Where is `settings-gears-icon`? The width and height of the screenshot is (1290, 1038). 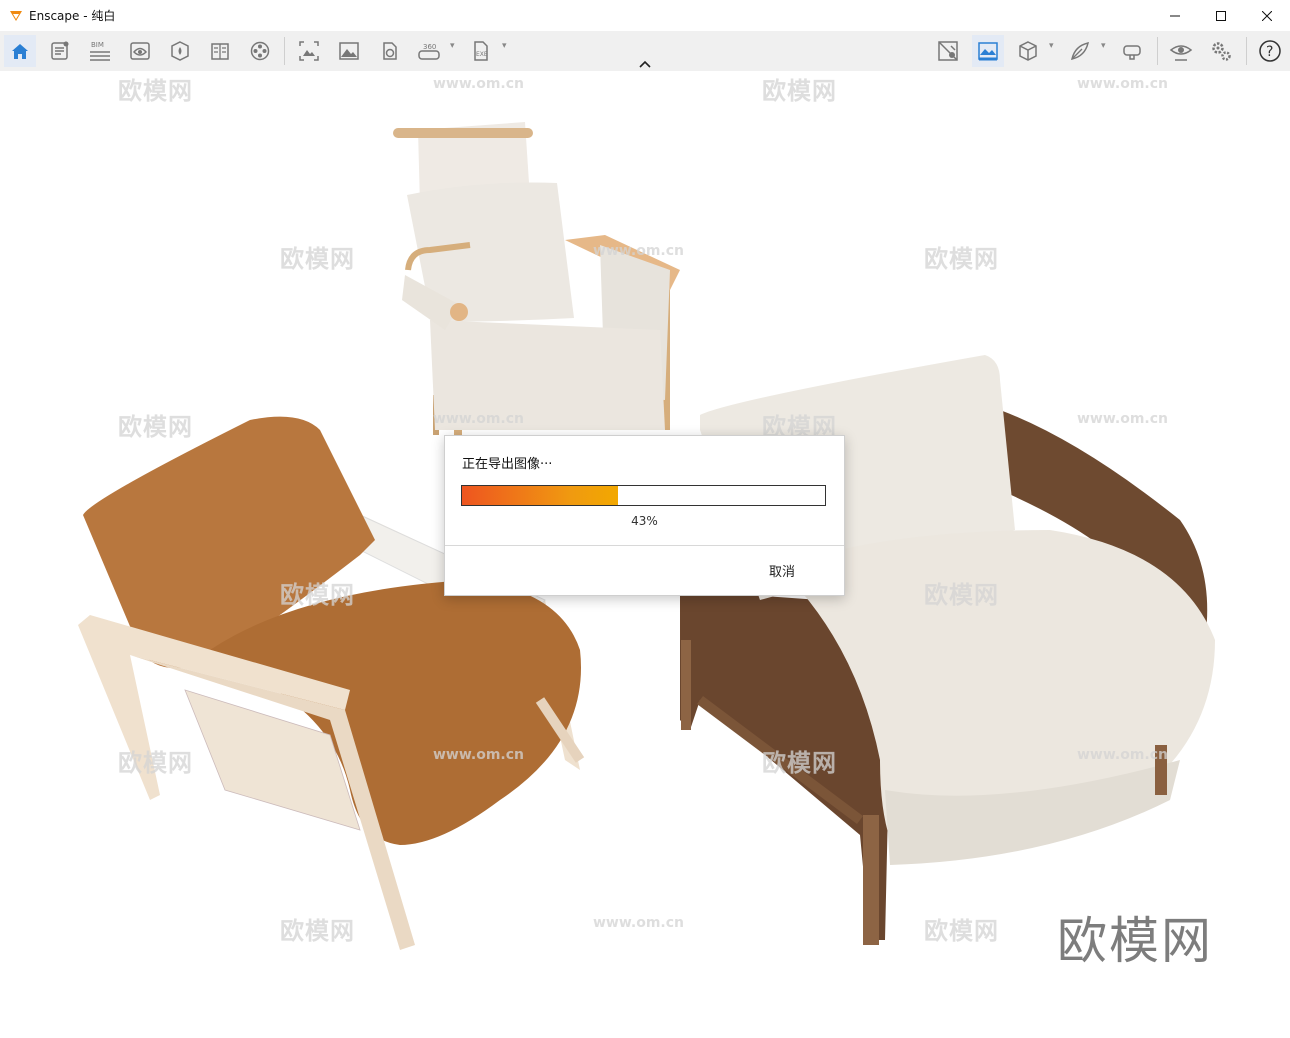 settings-gears-icon is located at coordinates (1221, 51).